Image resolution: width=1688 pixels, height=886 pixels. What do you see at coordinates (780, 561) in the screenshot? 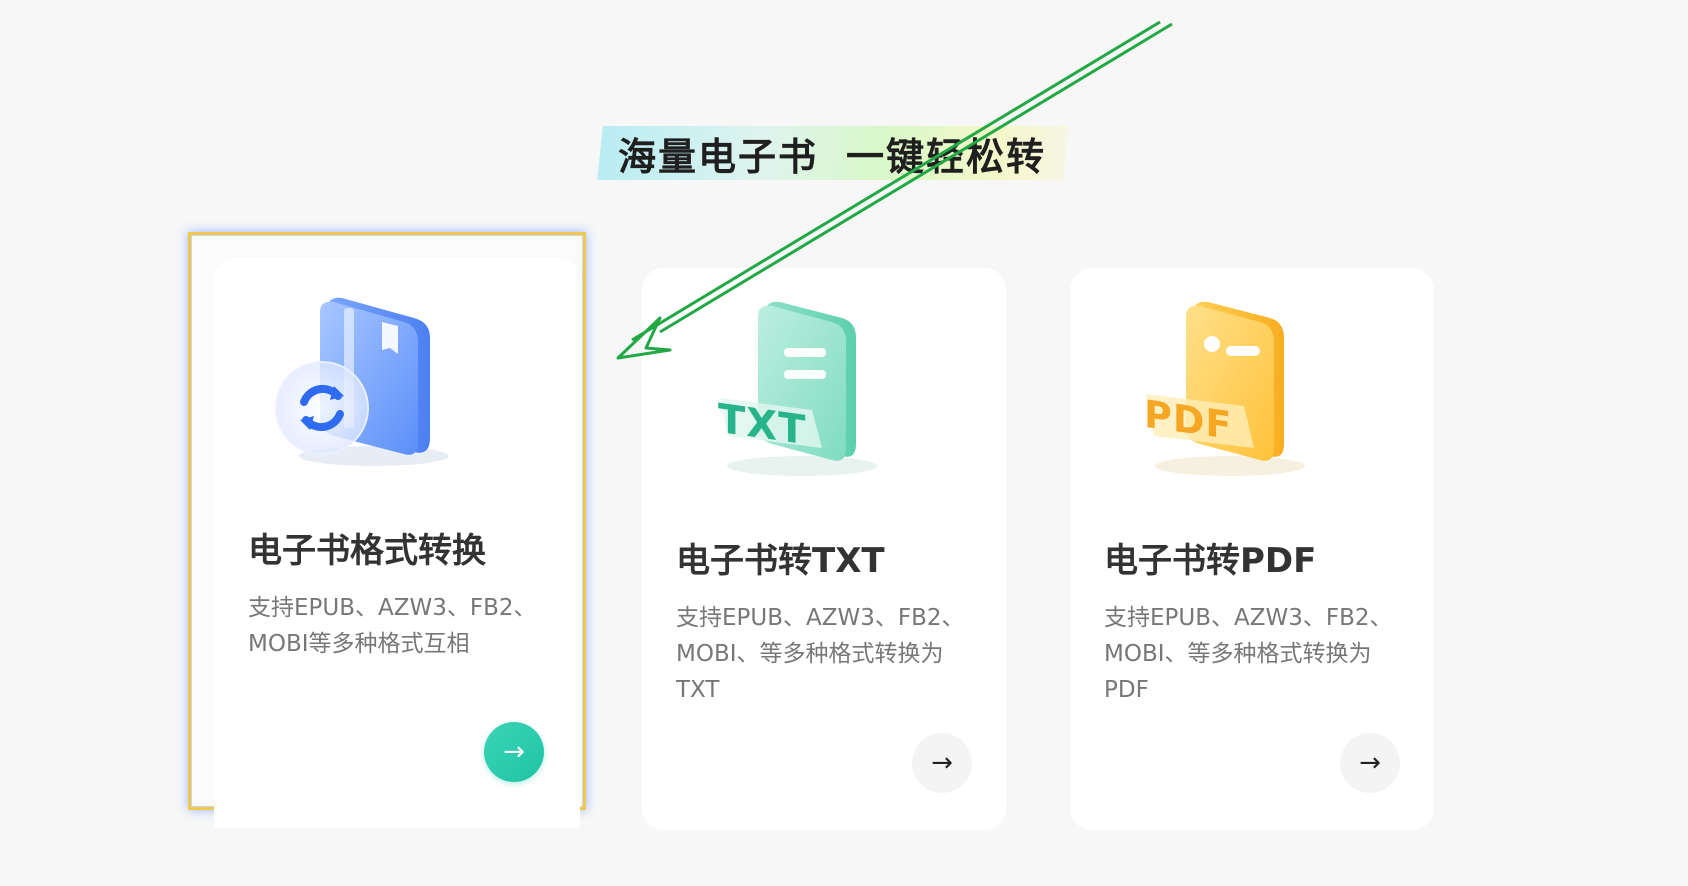
I see `card-title: 电子书转TXT` at bounding box center [780, 561].